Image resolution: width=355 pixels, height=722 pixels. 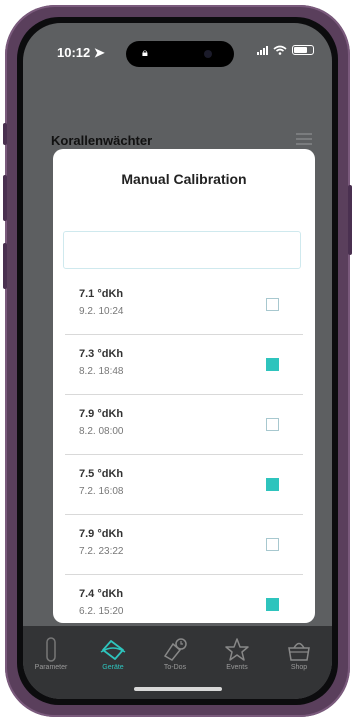 What do you see at coordinates (51, 649) in the screenshot?
I see `test-tube-icon` at bounding box center [51, 649].